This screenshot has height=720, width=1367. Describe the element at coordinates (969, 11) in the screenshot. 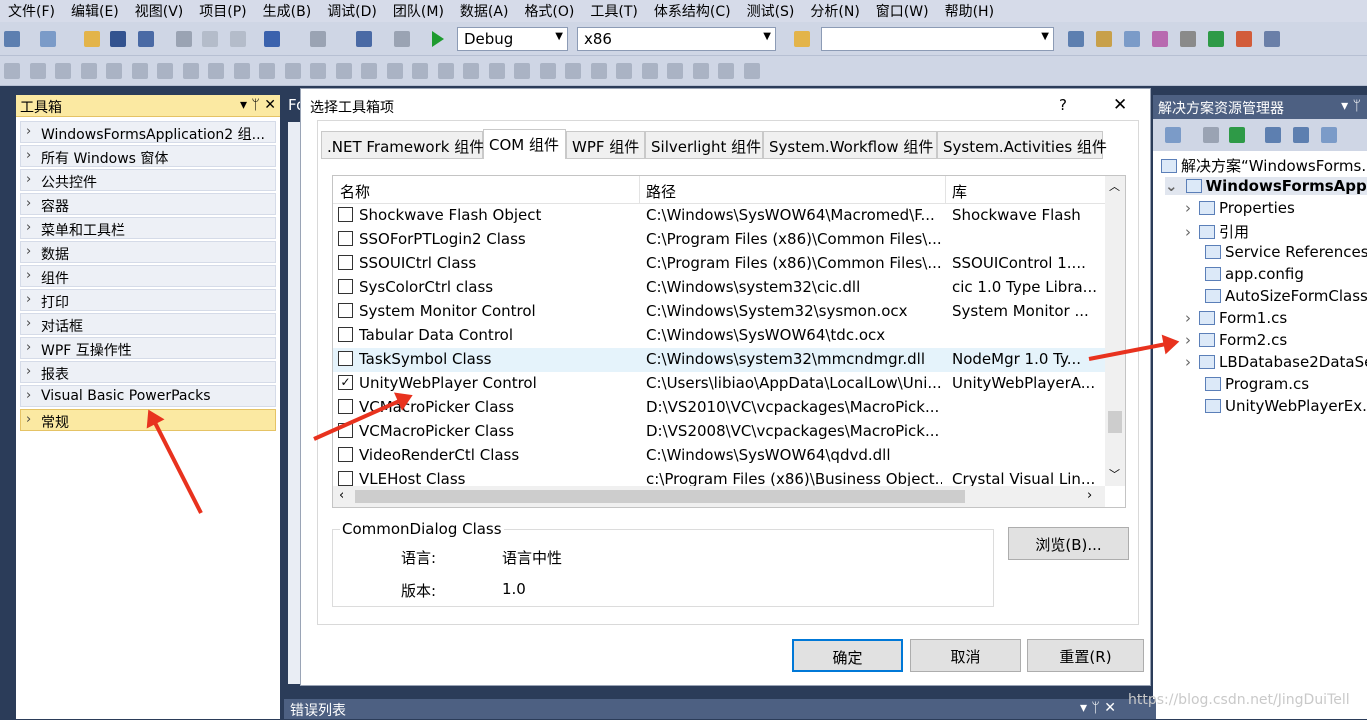

I see `menu-item: 帮助(H)` at that location.